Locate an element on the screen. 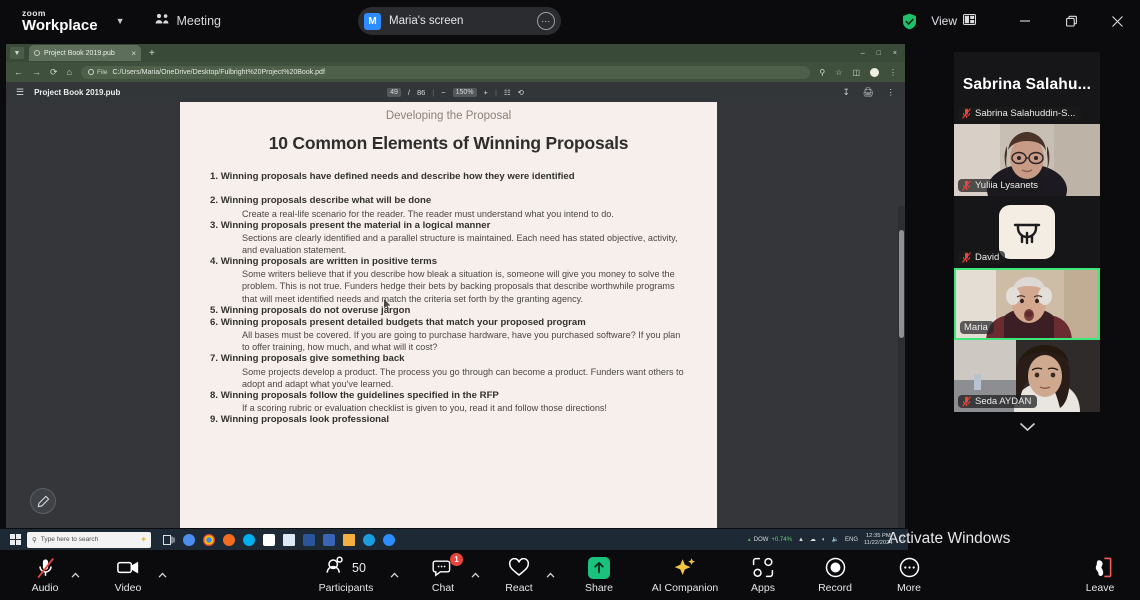  browser-menu-icon: ⋮ is located at coordinates (893, 72).